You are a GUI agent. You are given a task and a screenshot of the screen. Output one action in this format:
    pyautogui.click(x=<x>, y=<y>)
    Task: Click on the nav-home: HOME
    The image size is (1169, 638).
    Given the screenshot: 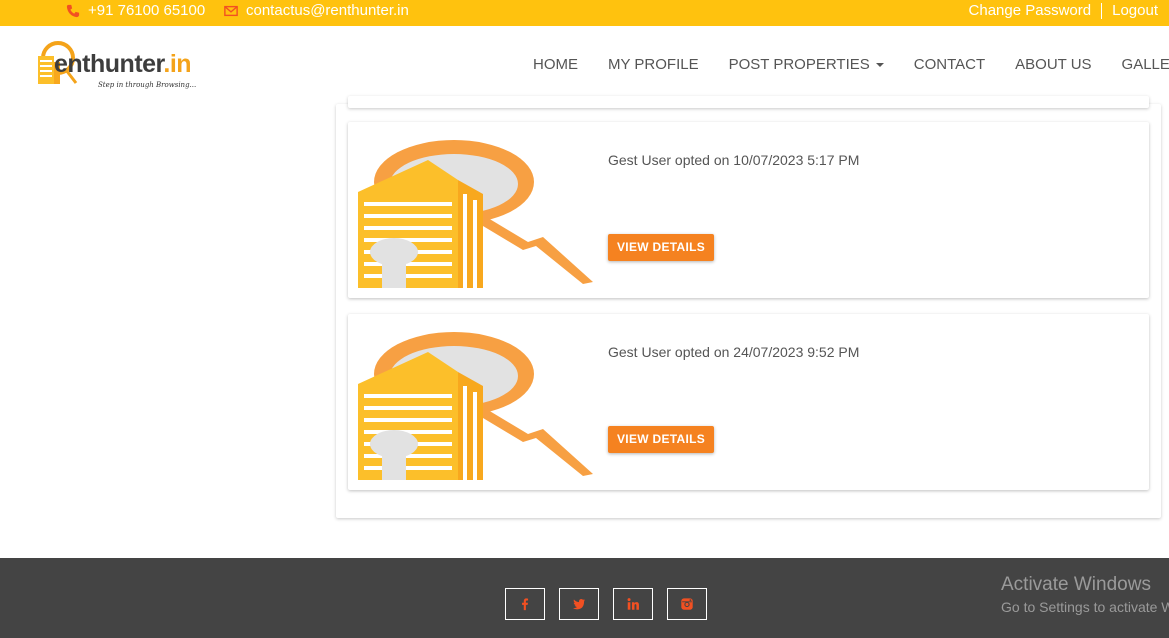 What is the action you would take?
    pyautogui.click(x=555, y=64)
    